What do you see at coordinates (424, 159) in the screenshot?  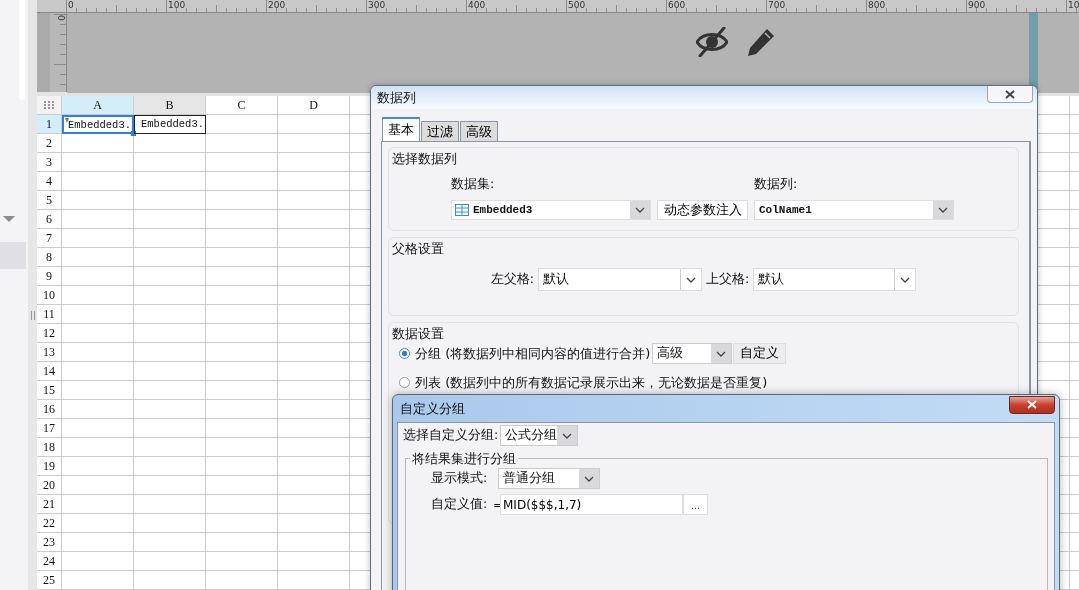 I see `group-title: 选择数据列` at bounding box center [424, 159].